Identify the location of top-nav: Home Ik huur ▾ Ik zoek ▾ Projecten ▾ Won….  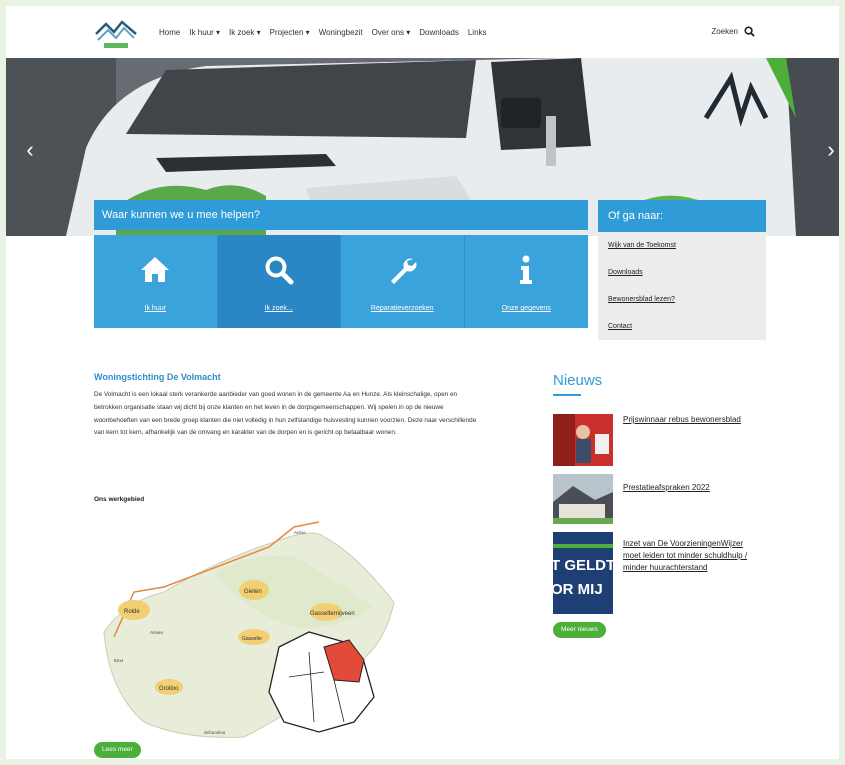
(422, 32).